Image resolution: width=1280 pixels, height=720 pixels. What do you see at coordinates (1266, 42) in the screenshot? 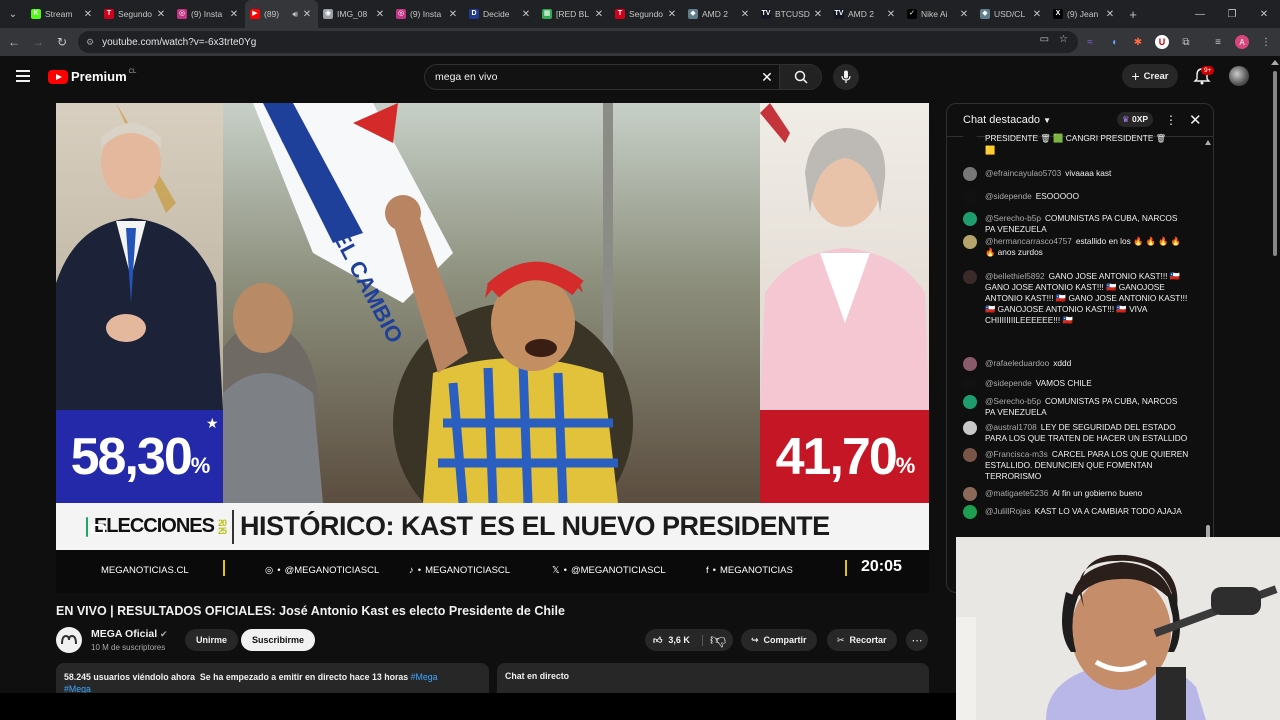
I see `browser-menu-icon: ⋮` at bounding box center [1266, 42].